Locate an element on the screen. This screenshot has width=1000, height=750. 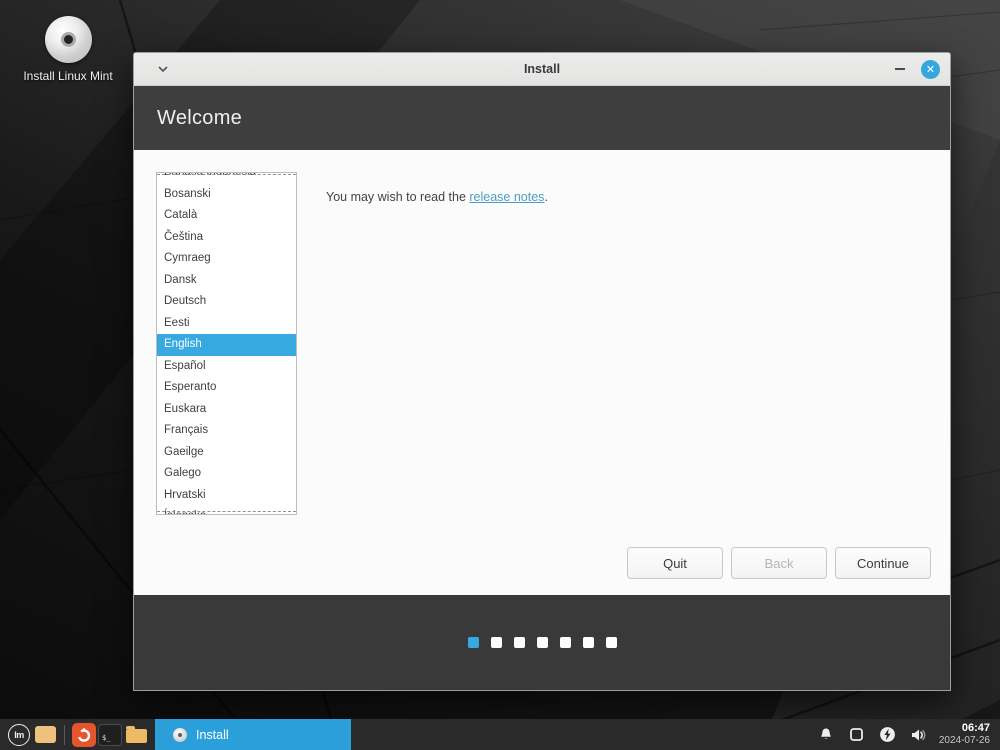
language-item: Euskara is located at coordinates (226, 410).